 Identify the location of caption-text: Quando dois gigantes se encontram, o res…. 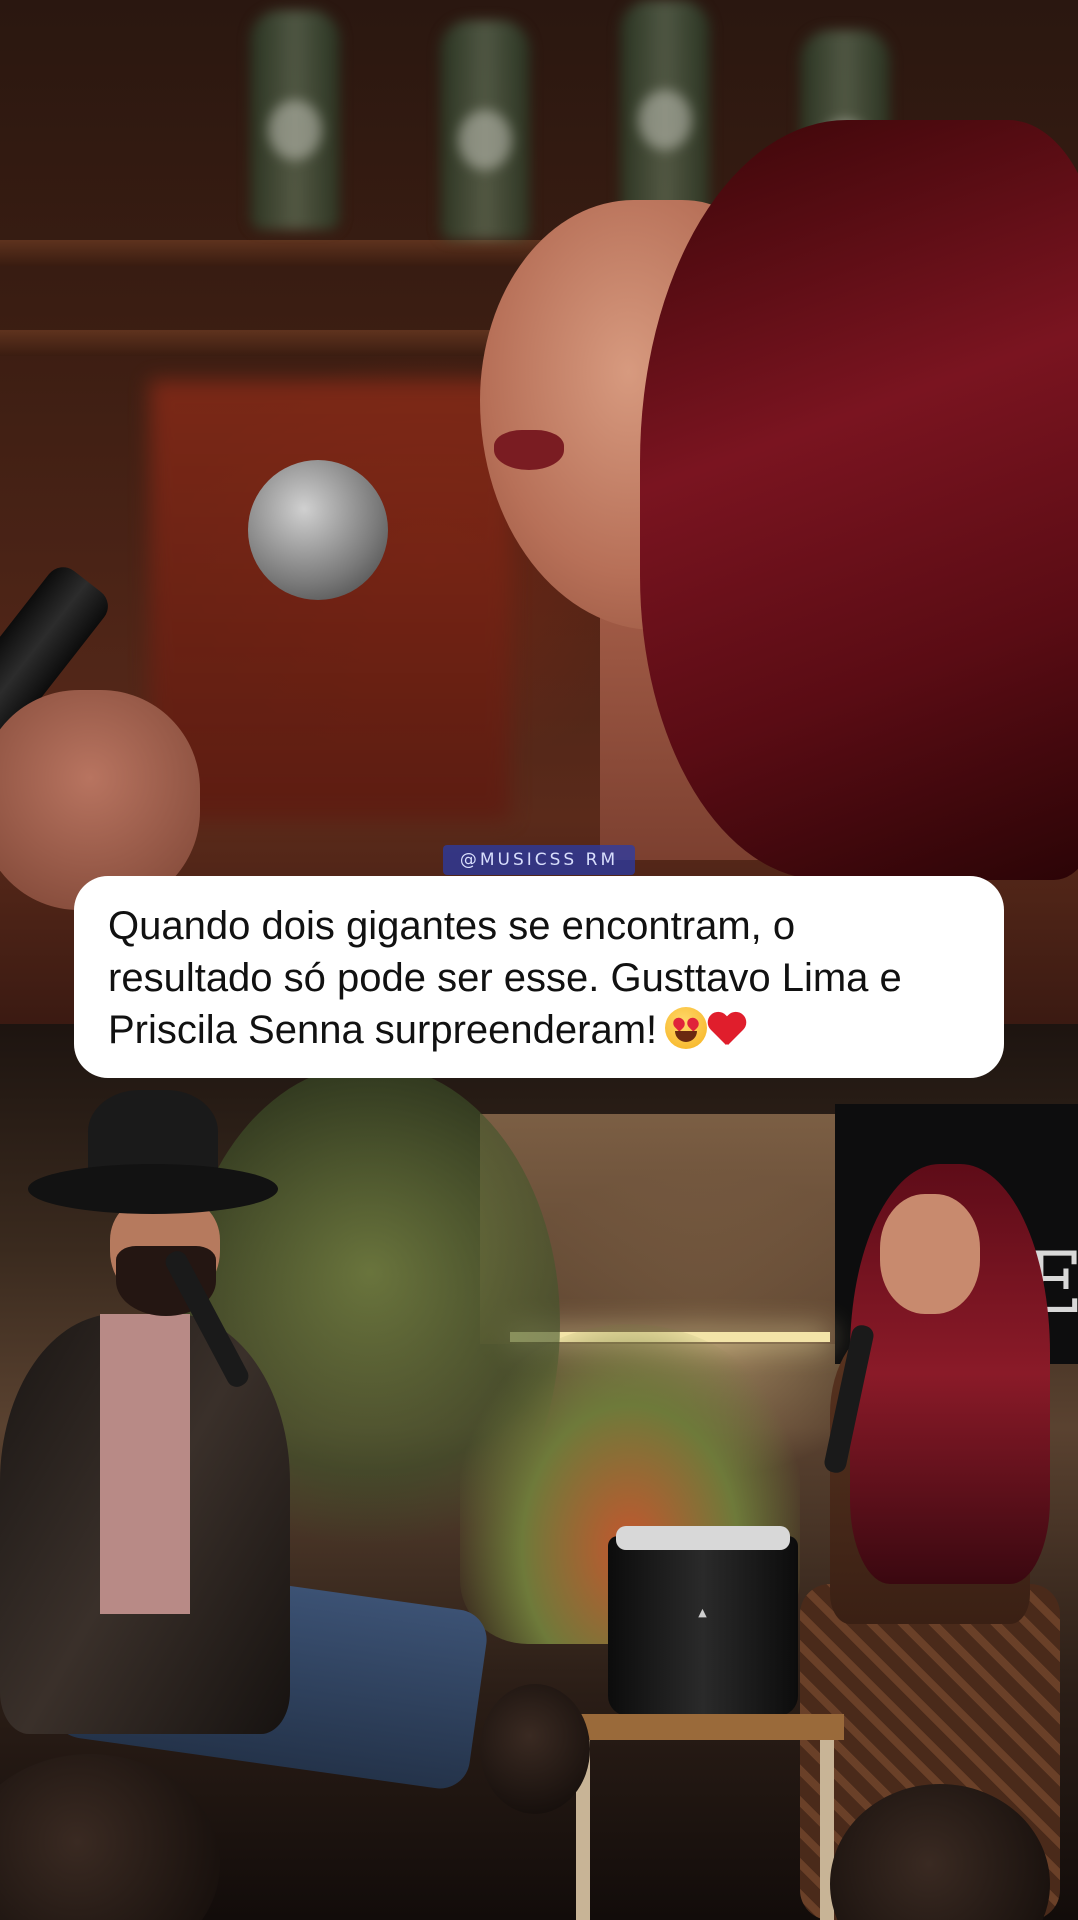
(539, 978).